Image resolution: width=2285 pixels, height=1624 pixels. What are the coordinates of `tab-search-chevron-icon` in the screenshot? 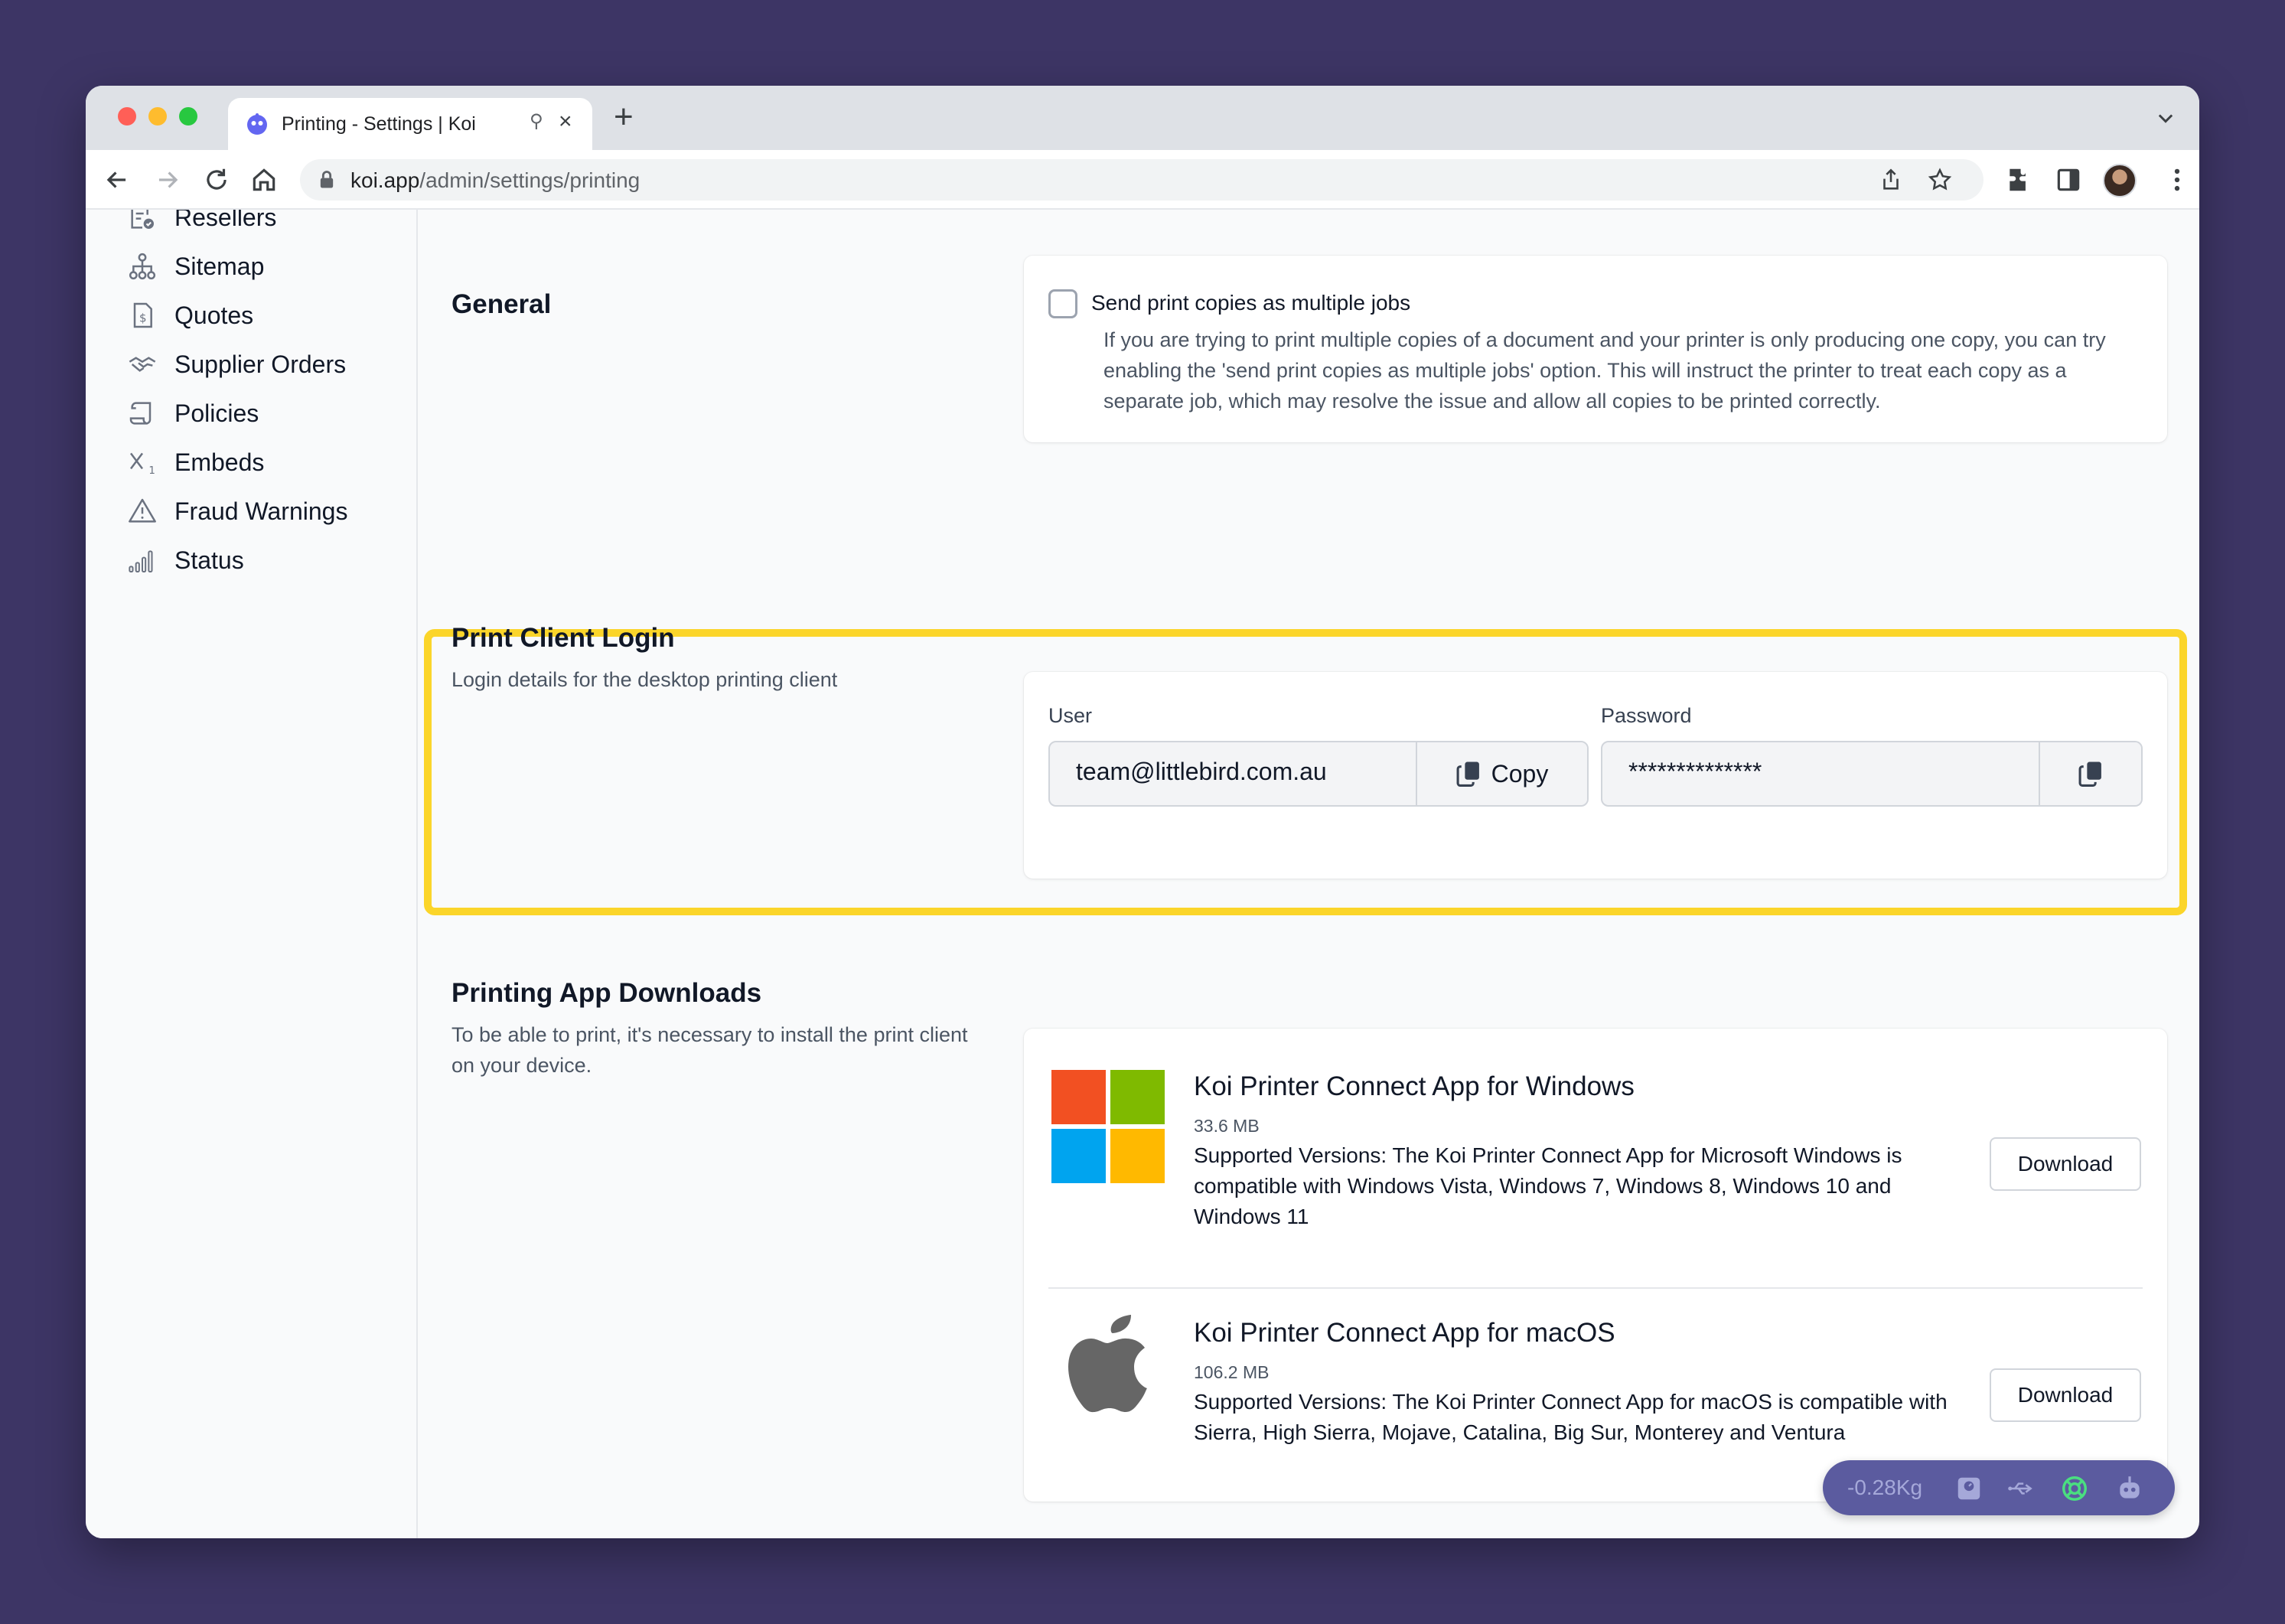 It's located at (2166, 118).